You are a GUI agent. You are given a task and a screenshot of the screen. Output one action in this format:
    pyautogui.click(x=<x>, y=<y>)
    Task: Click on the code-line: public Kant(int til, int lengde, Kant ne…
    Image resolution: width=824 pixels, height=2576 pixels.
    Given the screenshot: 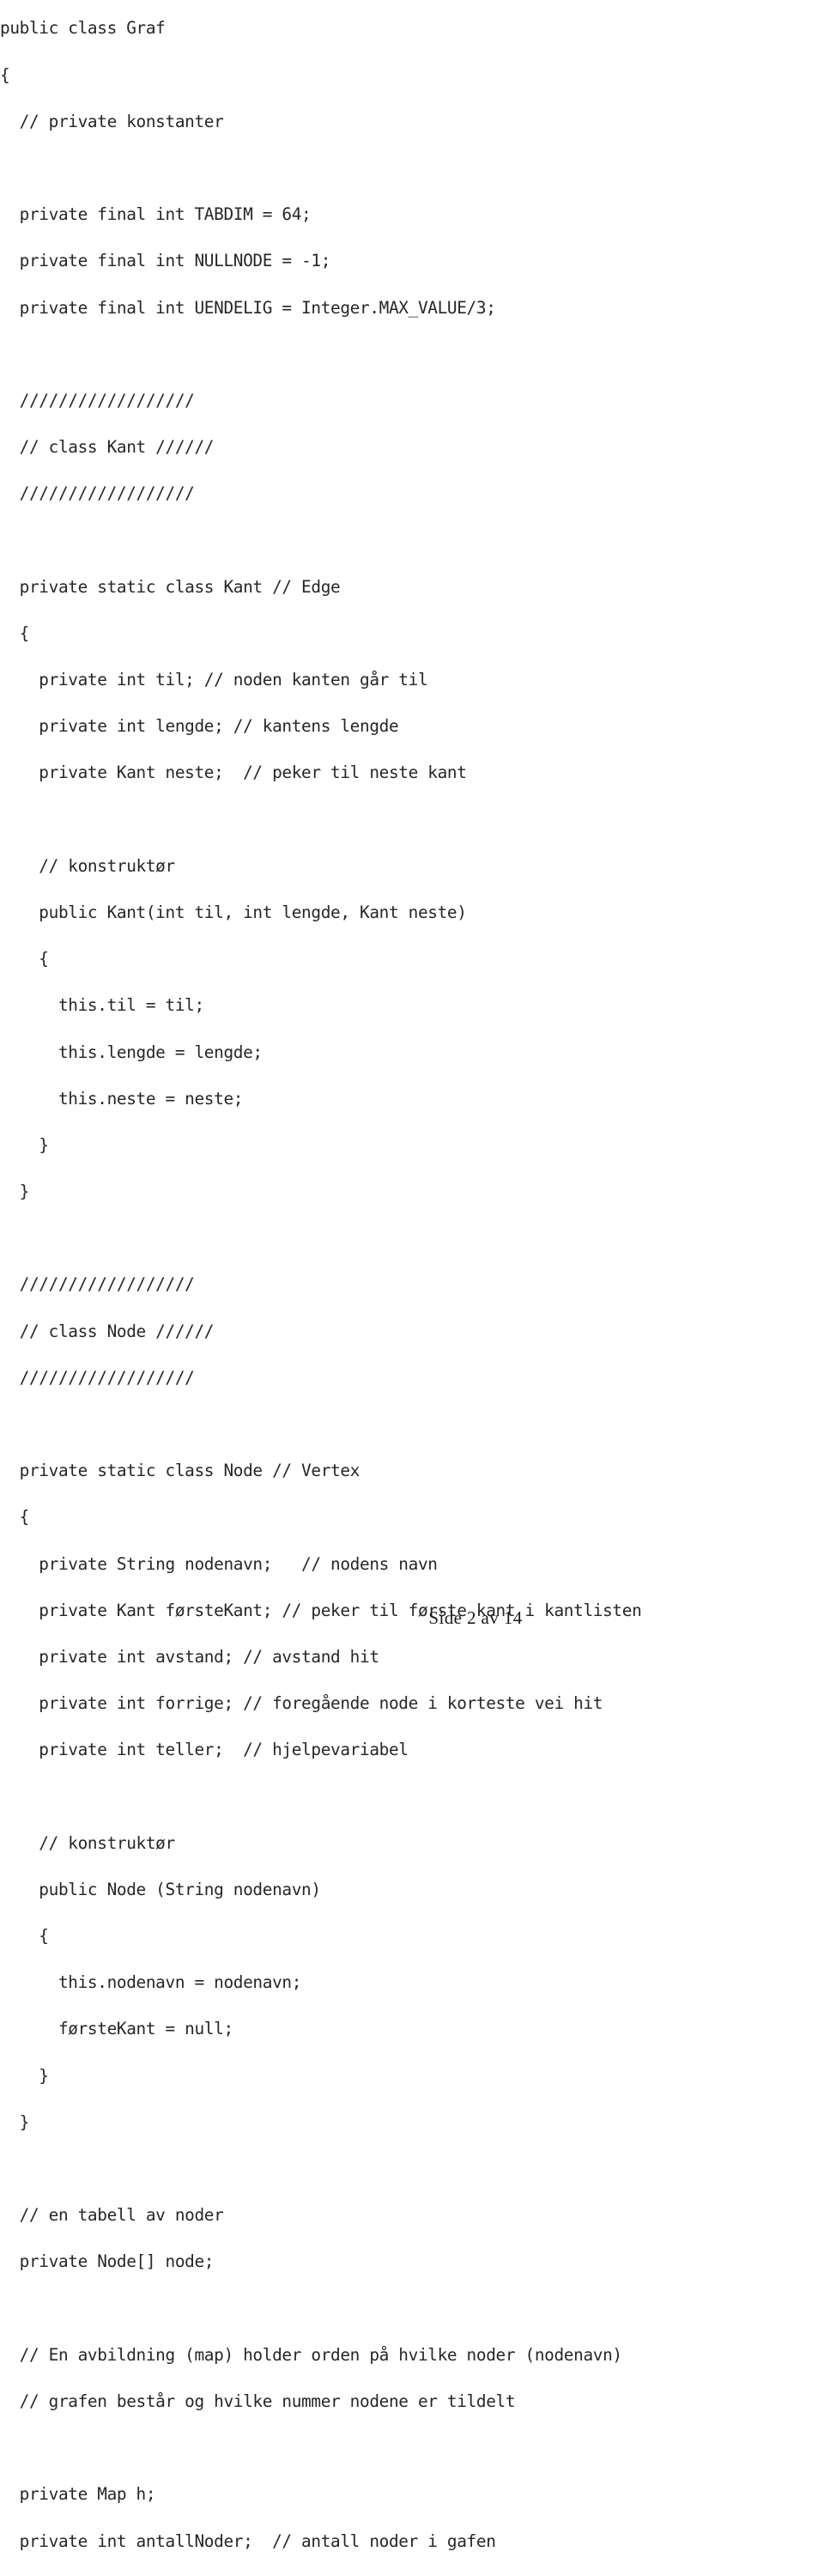 What is the action you would take?
    pyautogui.click(x=233, y=912)
    